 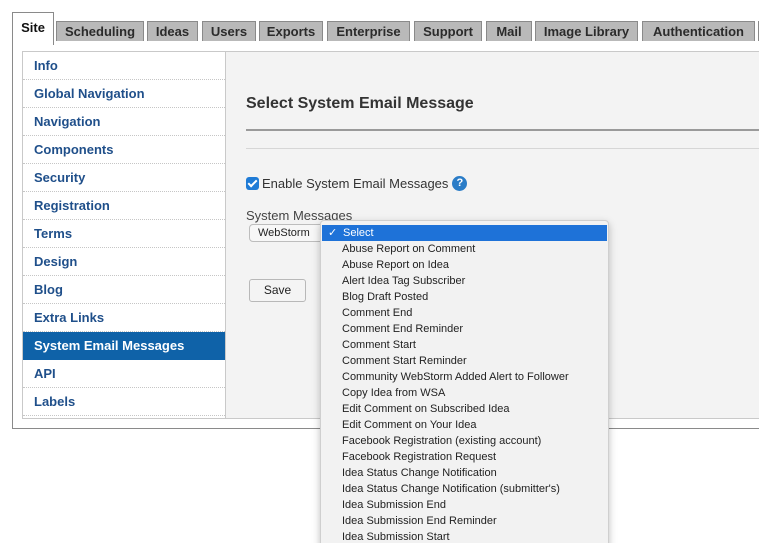 I want to click on page-title: Select System Email Message, so click(x=360, y=103).